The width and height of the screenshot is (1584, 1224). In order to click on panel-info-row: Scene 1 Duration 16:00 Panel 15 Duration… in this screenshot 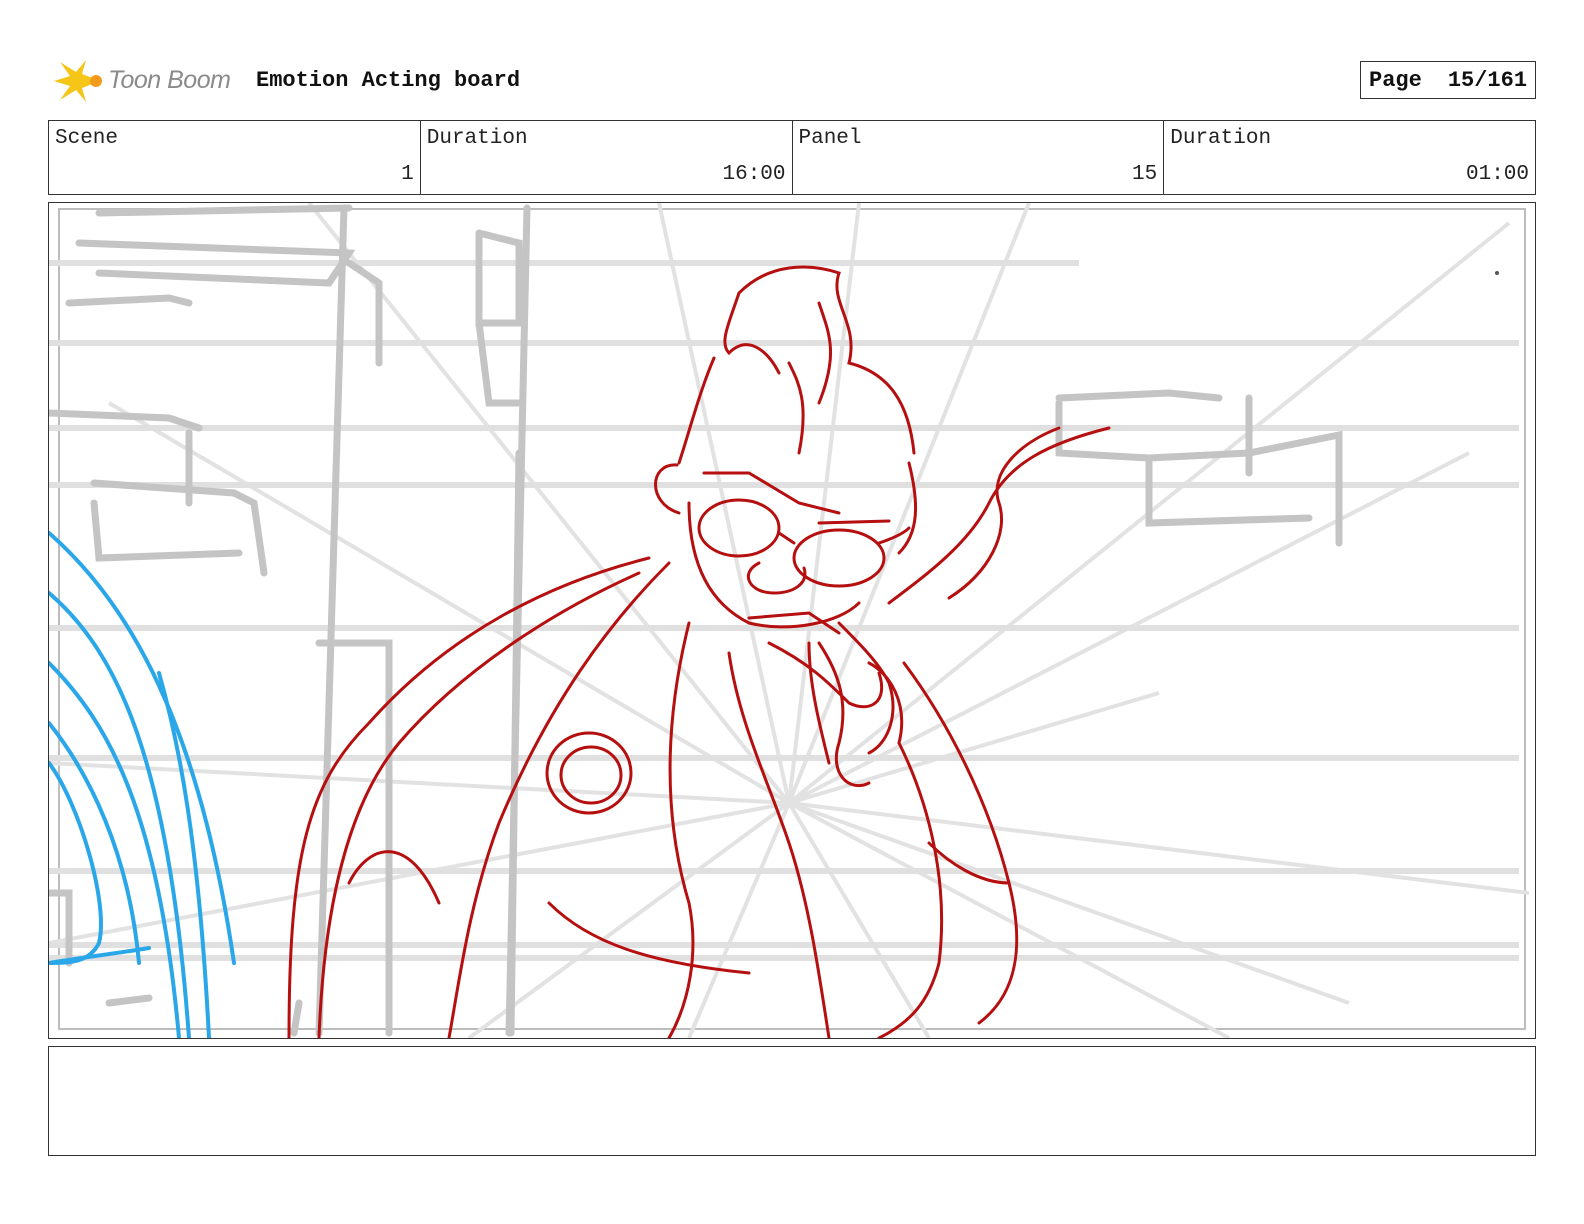, I will do `click(792, 157)`.